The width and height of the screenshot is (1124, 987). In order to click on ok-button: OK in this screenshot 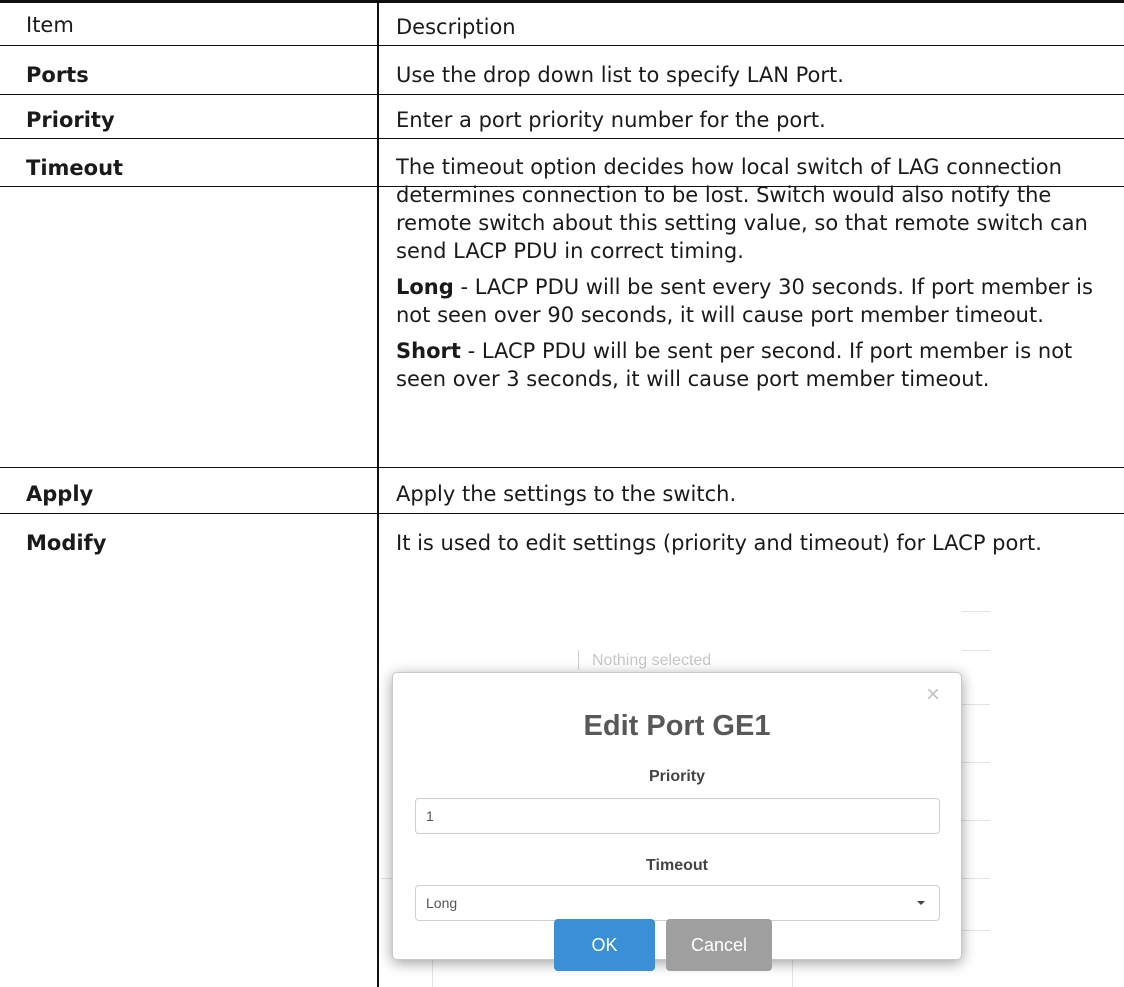, I will do `click(604, 945)`.